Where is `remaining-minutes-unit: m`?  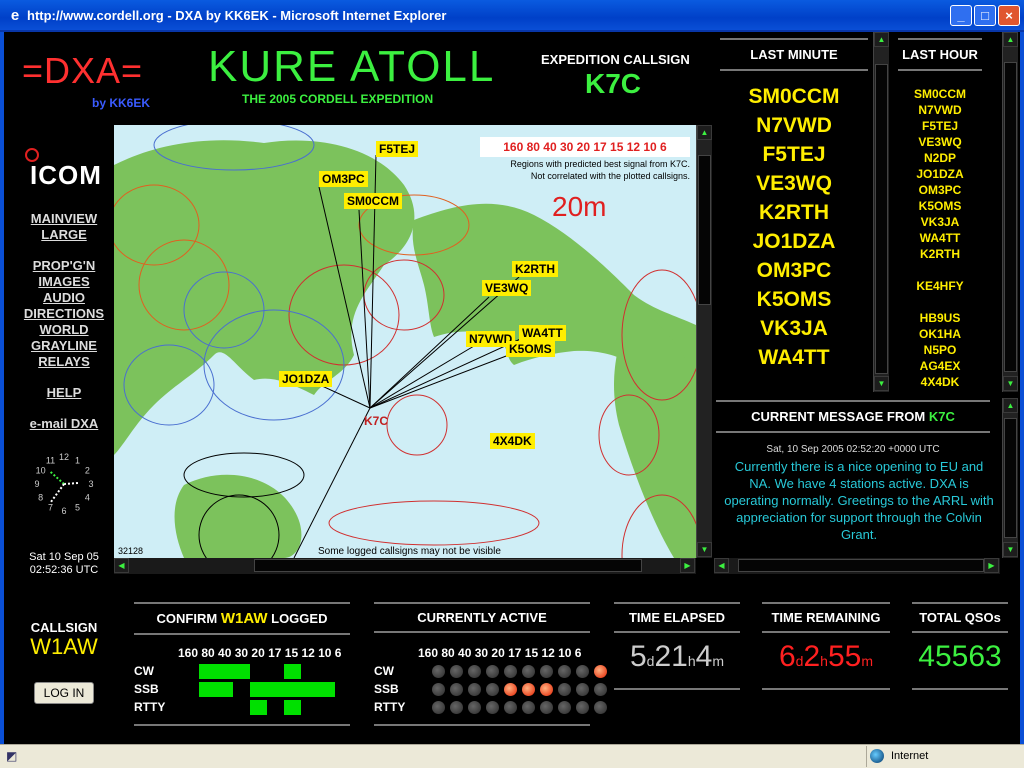
remaining-minutes-unit: m is located at coordinates (867, 661).